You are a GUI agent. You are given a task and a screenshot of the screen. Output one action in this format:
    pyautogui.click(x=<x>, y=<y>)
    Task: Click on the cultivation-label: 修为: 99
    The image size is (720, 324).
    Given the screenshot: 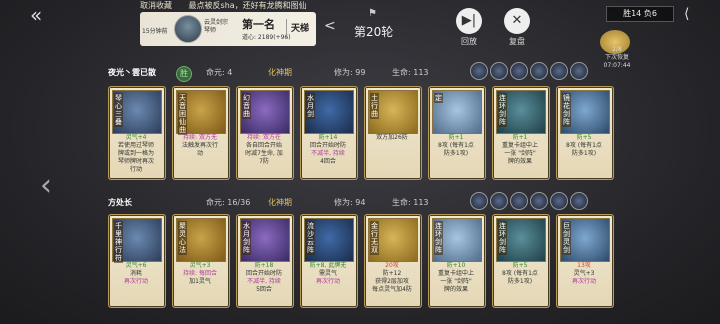 What is the action you would take?
    pyautogui.click(x=350, y=72)
    